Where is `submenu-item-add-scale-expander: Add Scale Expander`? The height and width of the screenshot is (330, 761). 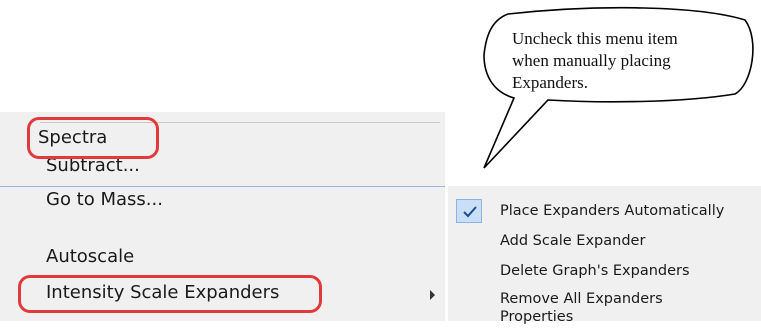 submenu-item-add-scale-expander: Add Scale Expander is located at coordinates (604, 241).